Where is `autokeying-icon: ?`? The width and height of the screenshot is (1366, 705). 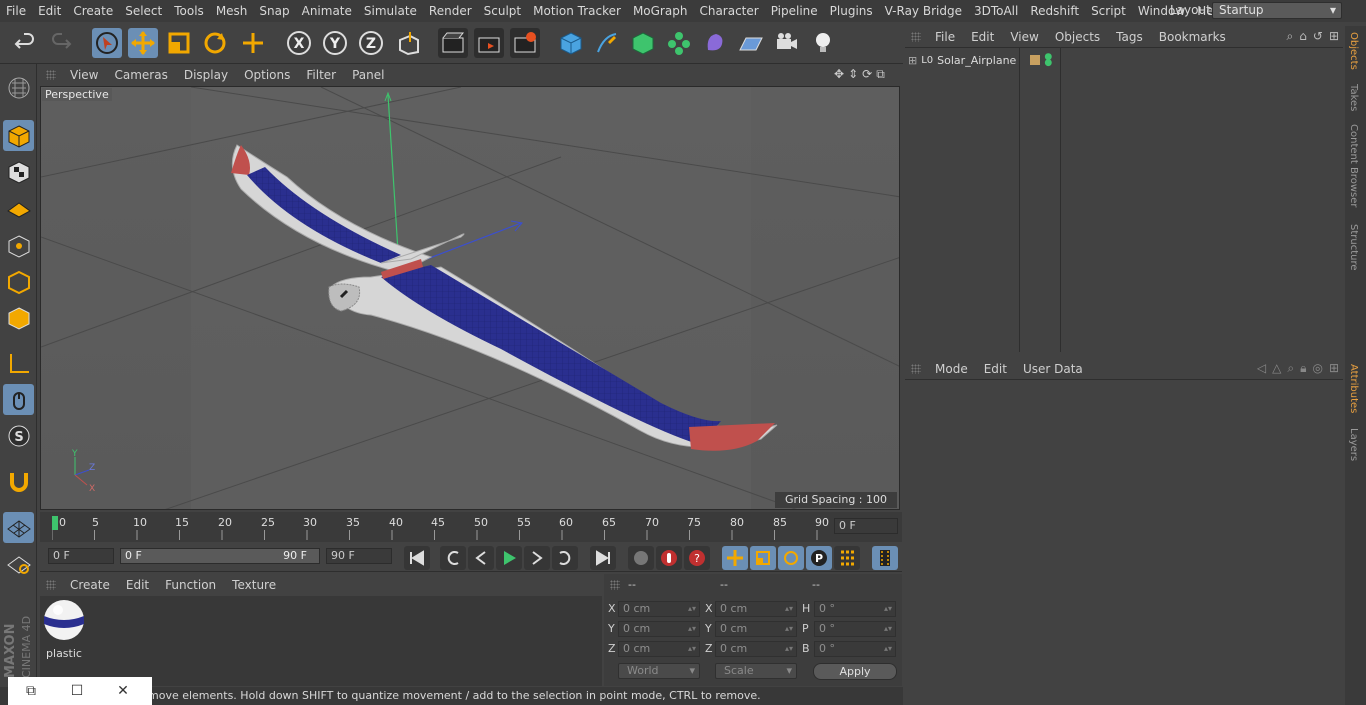 autokeying-icon: ? is located at coordinates (697, 558).